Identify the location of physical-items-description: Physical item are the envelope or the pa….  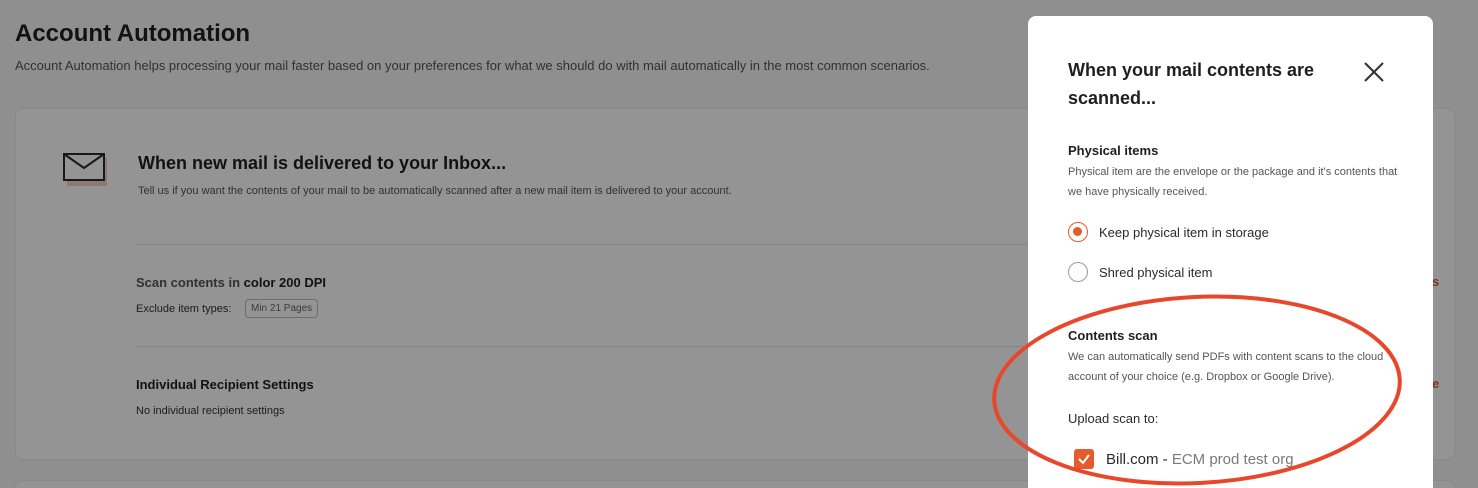
(1233, 182).